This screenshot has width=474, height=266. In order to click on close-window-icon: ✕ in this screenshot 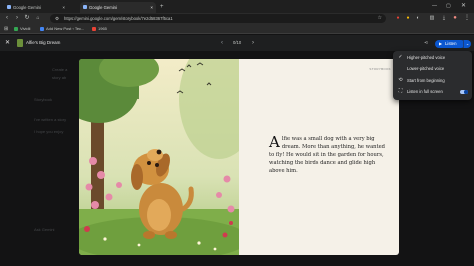, I will do `click(463, 6)`.